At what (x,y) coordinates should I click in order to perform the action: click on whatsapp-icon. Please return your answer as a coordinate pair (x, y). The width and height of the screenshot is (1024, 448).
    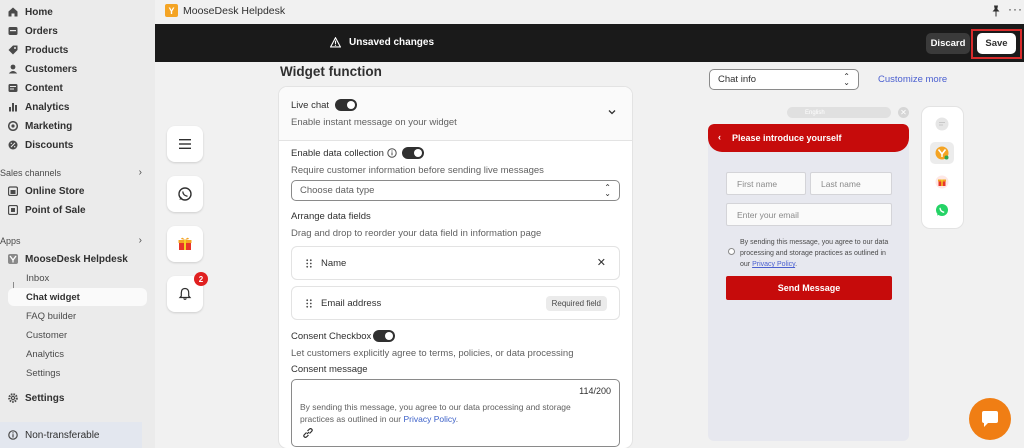
    Looking at the image, I should click on (942, 210).